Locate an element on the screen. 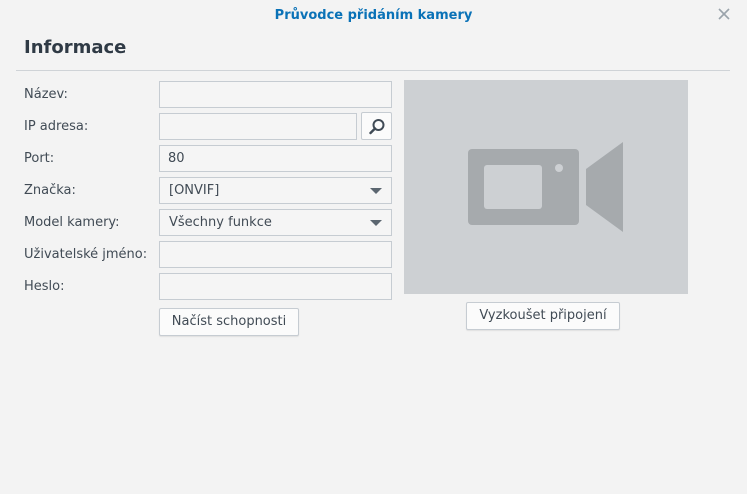  divider is located at coordinates (373, 70).